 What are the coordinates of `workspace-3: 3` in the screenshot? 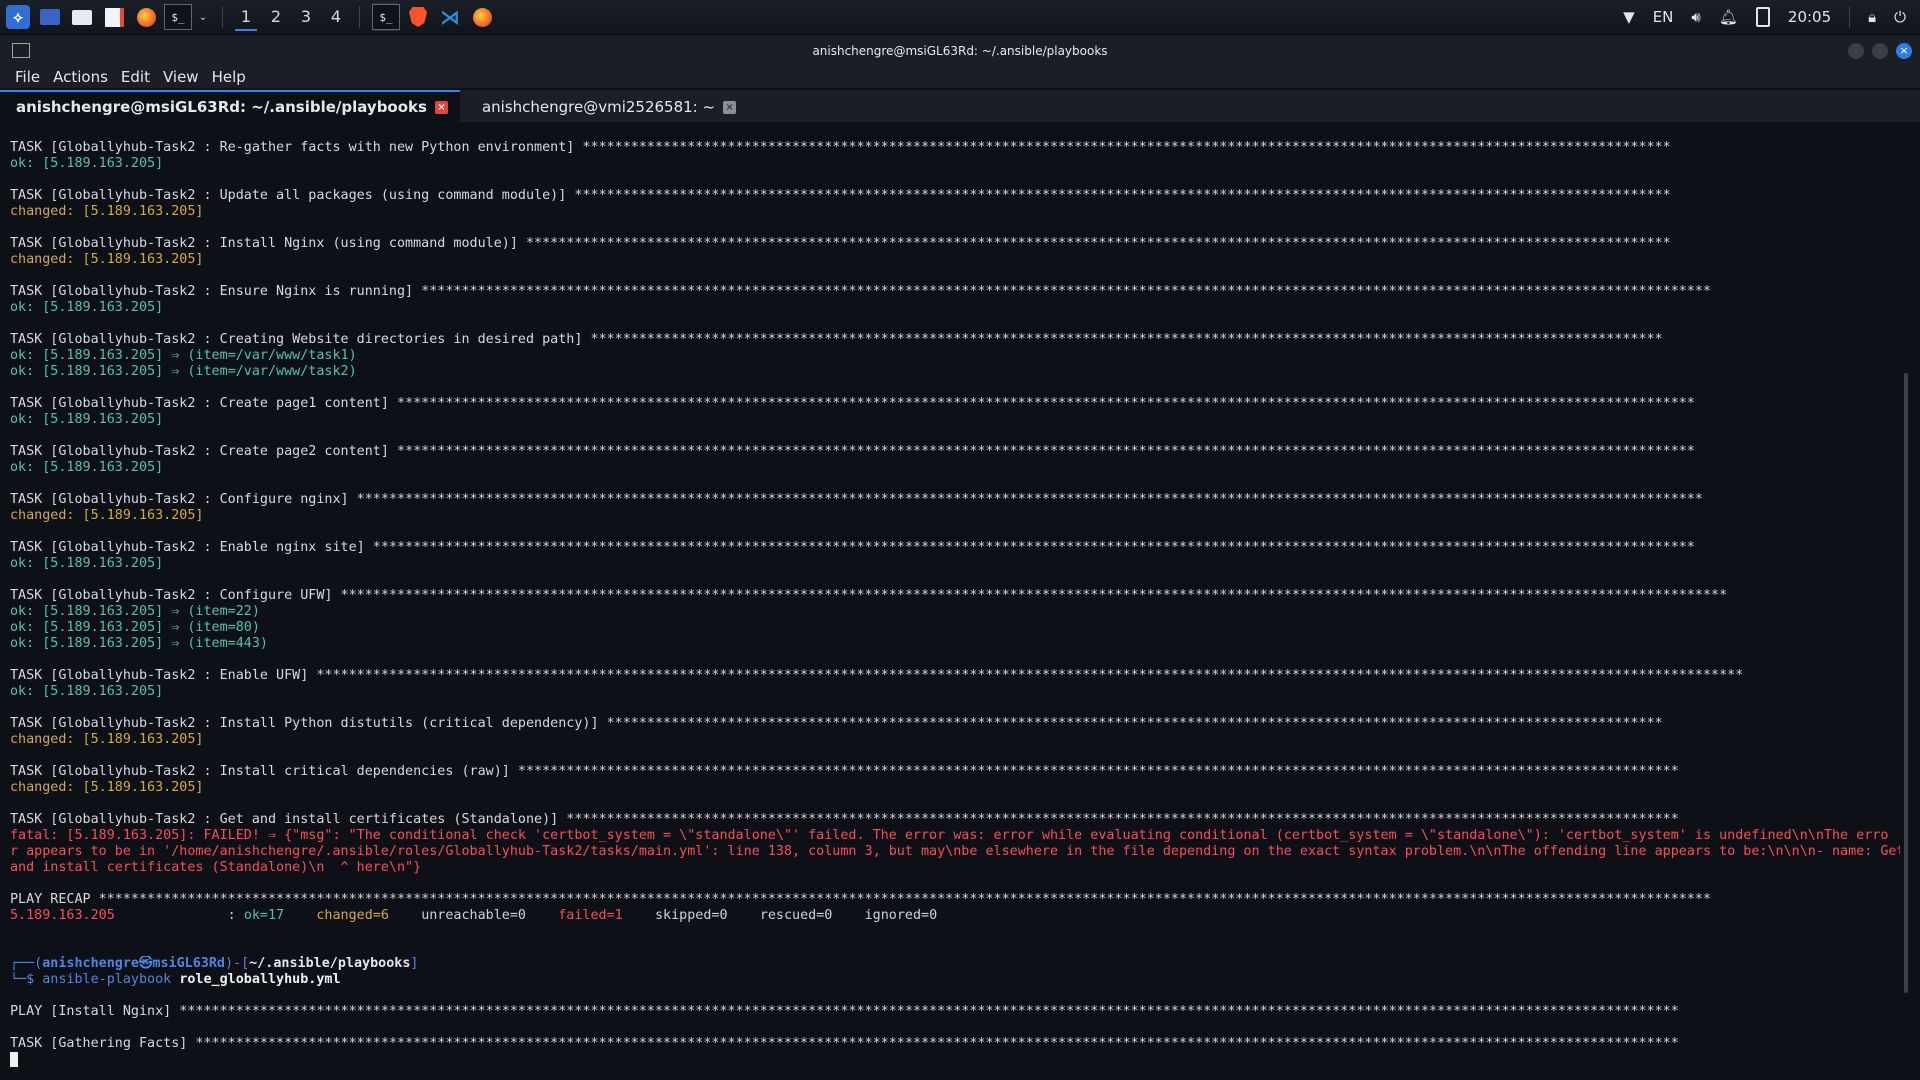 It's located at (306, 17).